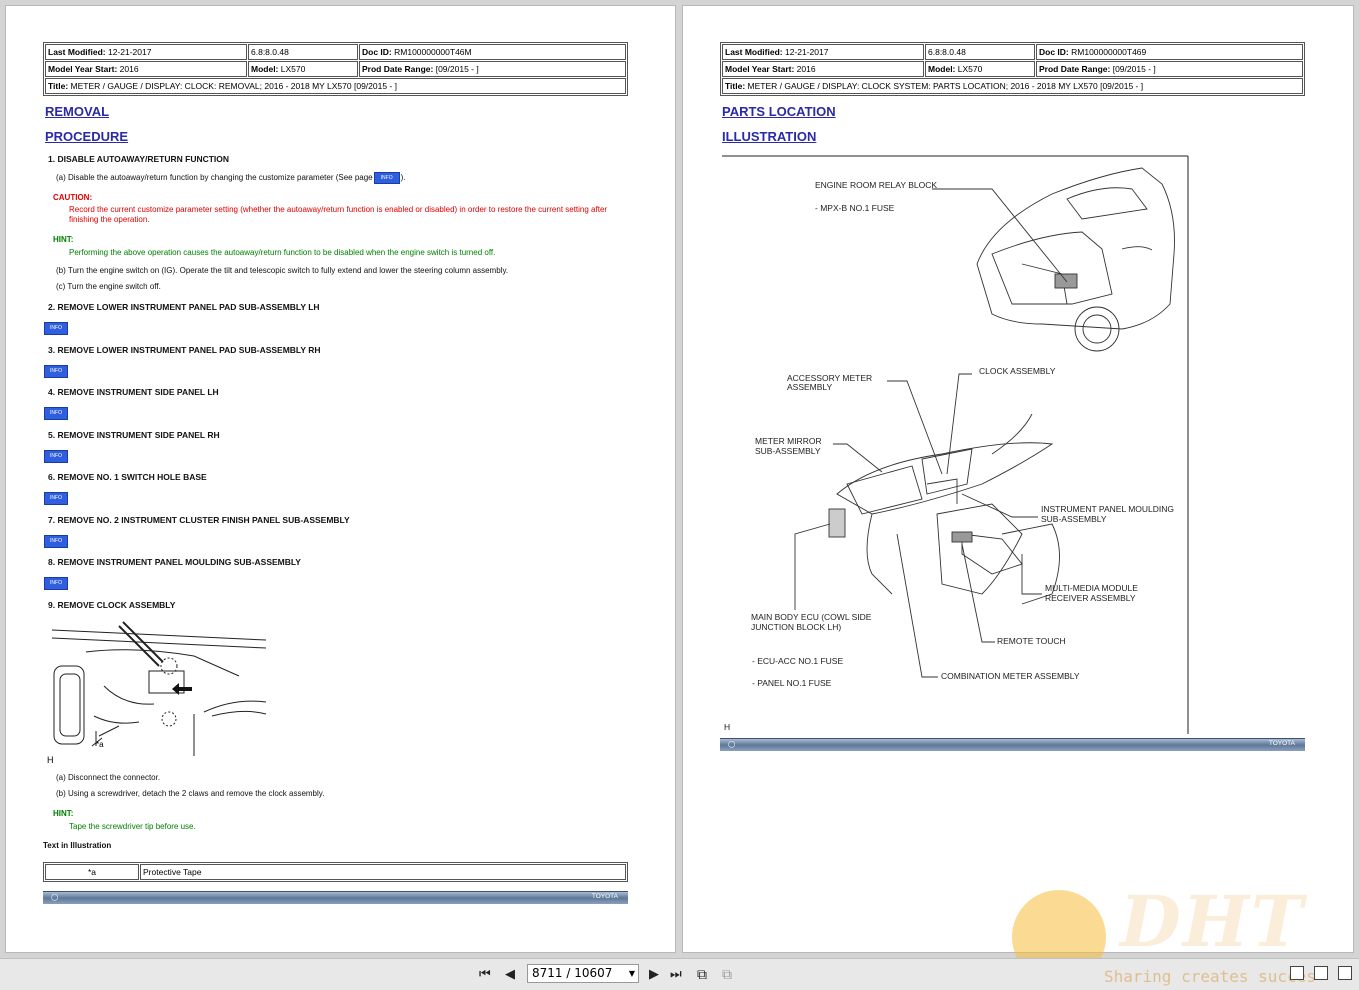 The image size is (1359, 990). Describe the element at coordinates (792, 683) in the screenshot. I see `label-panel-fuse: - PANEL NO.1 FUSE` at that location.